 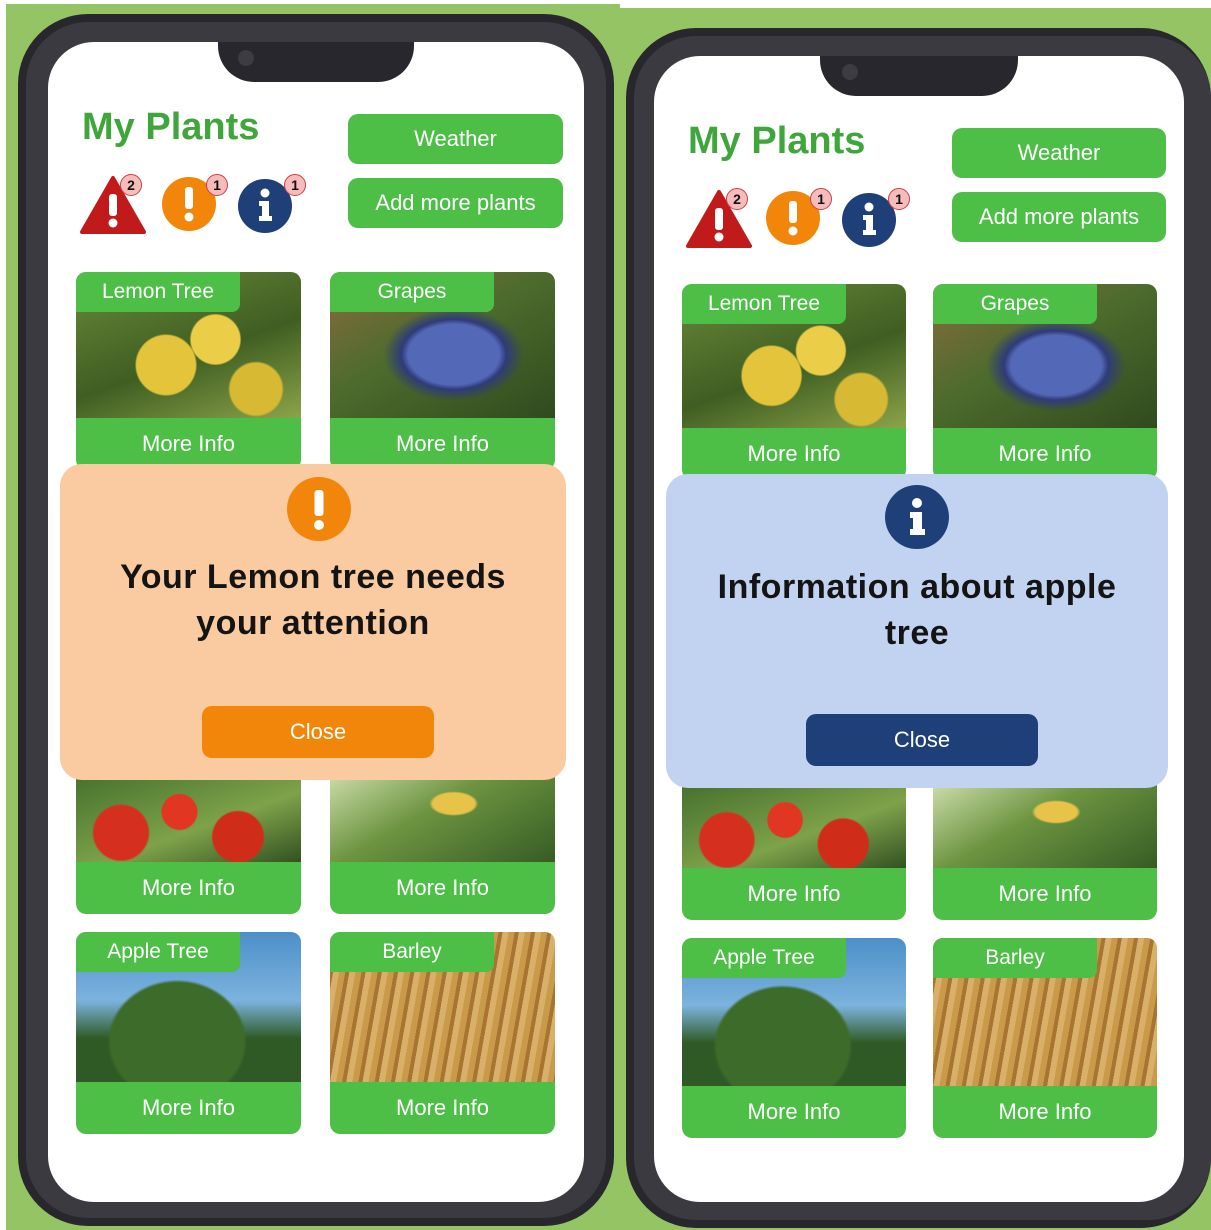 What do you see at coordinates (917, 517) in the screenshot?
I see `info-icon` at bounding box center [917, 517].